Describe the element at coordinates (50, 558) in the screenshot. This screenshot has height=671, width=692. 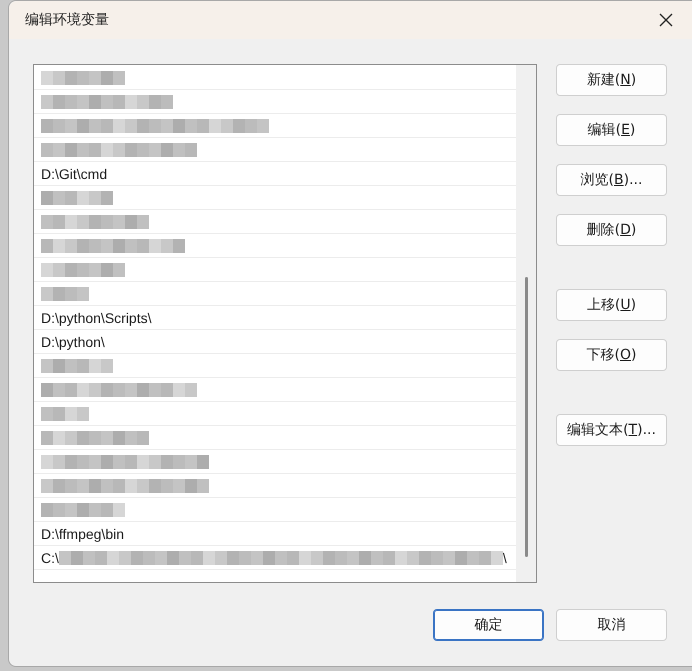
I see `list-item-text: C:\` at that location.